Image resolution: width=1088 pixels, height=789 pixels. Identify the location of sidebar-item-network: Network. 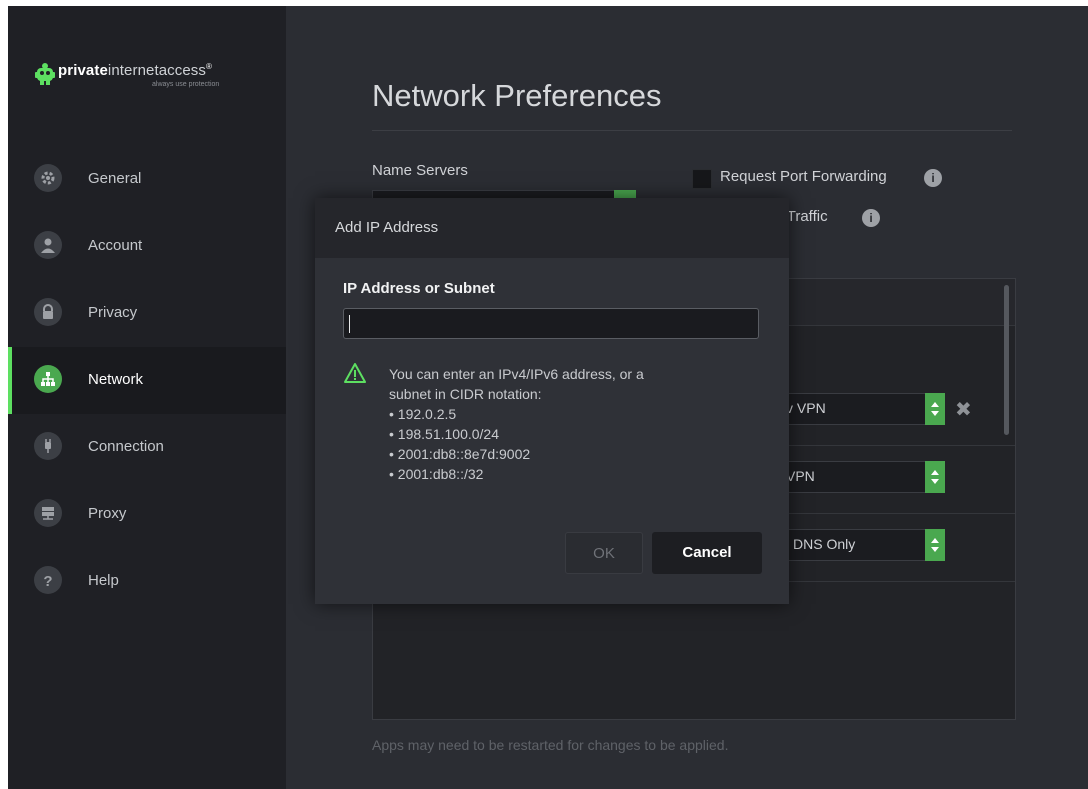
(147, 380).